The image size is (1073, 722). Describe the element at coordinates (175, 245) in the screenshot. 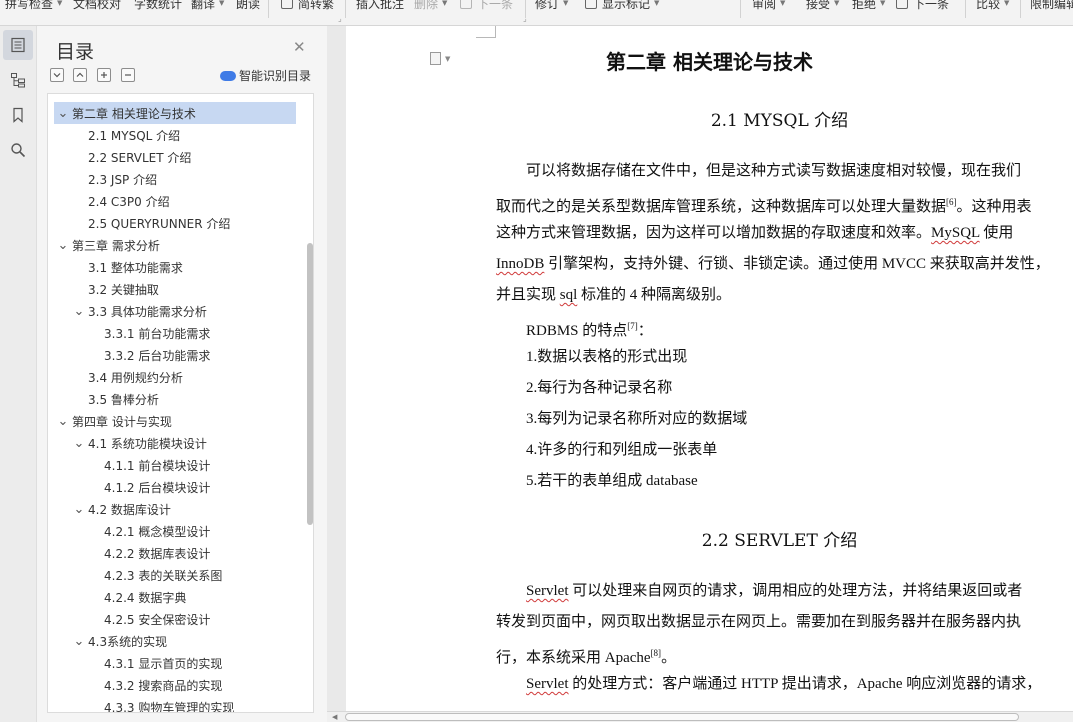

I see `toc-item: ⌄ 第三章 需求分析` at that location.